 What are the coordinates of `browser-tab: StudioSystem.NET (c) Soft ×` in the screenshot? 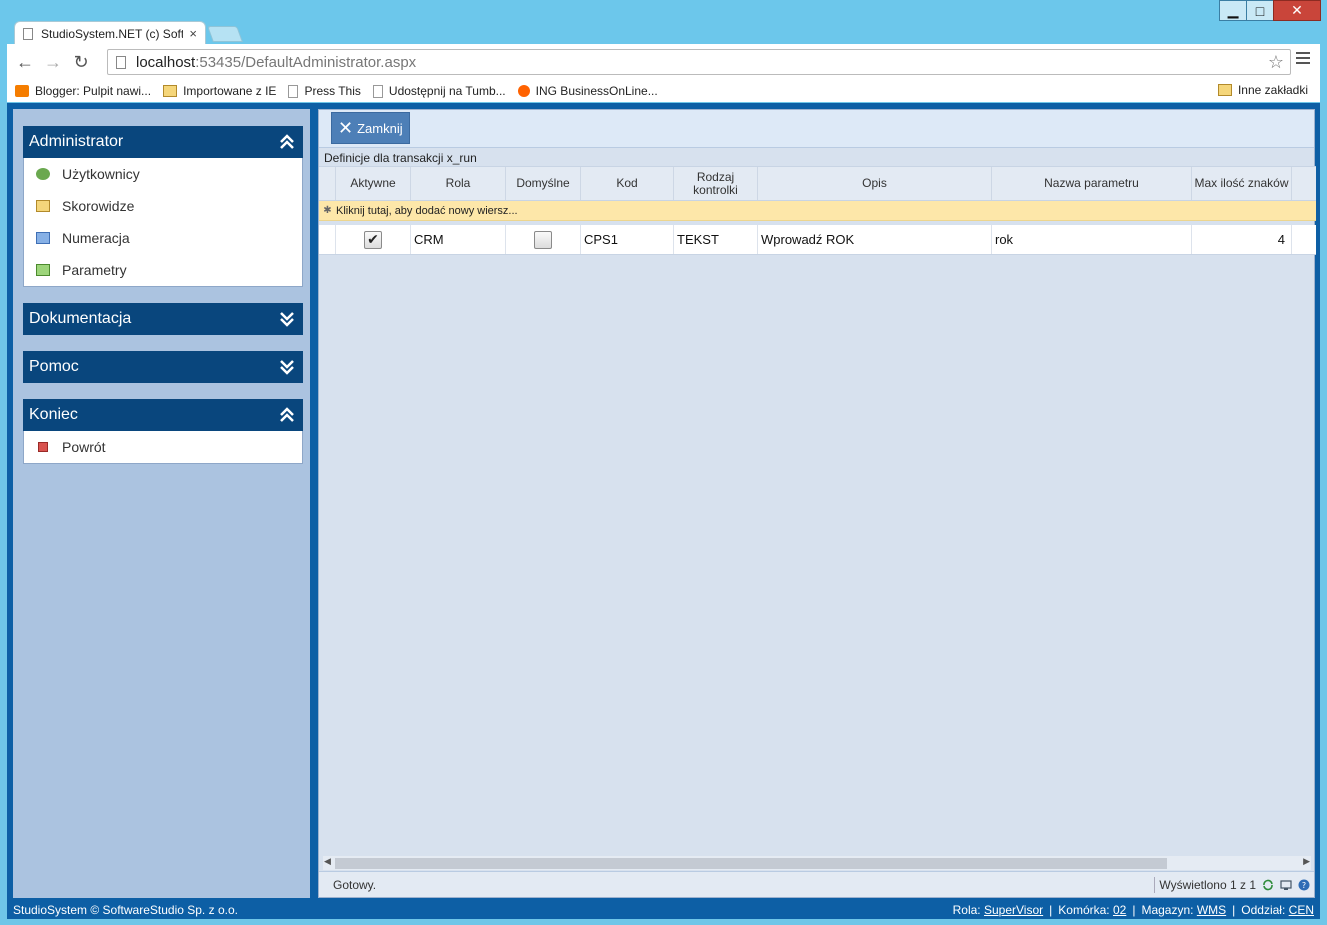 It's located at (110, 33).